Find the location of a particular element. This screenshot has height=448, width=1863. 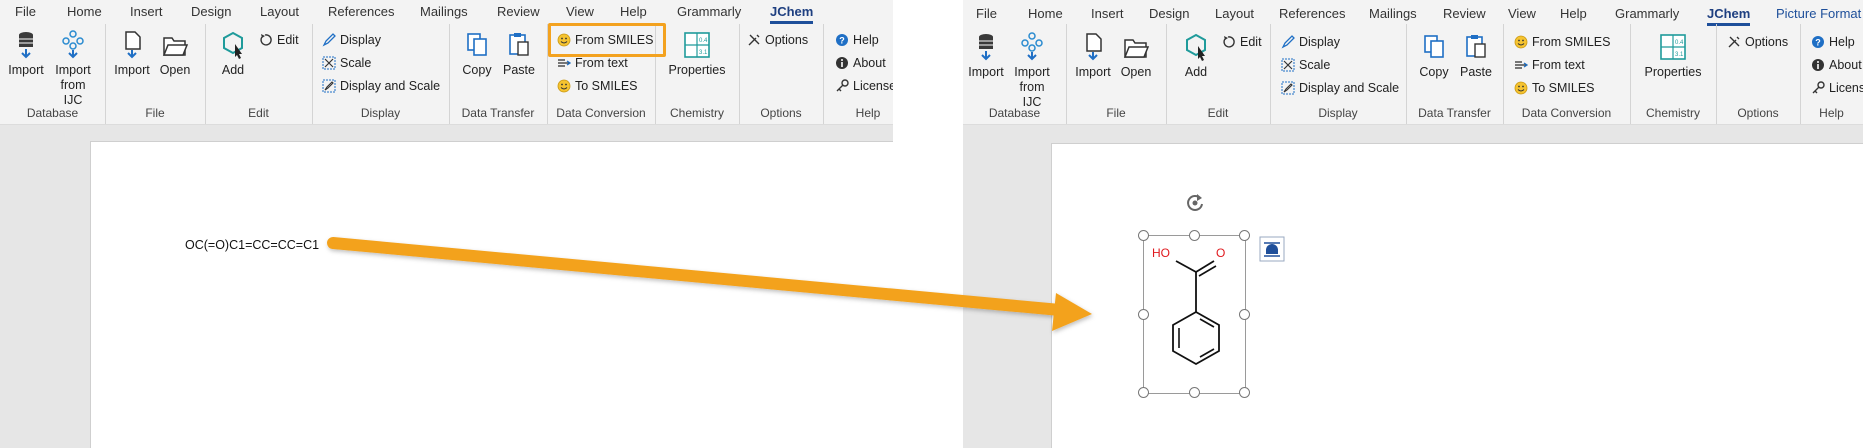

copy-label: Copy is located at coordinates (477, 70).